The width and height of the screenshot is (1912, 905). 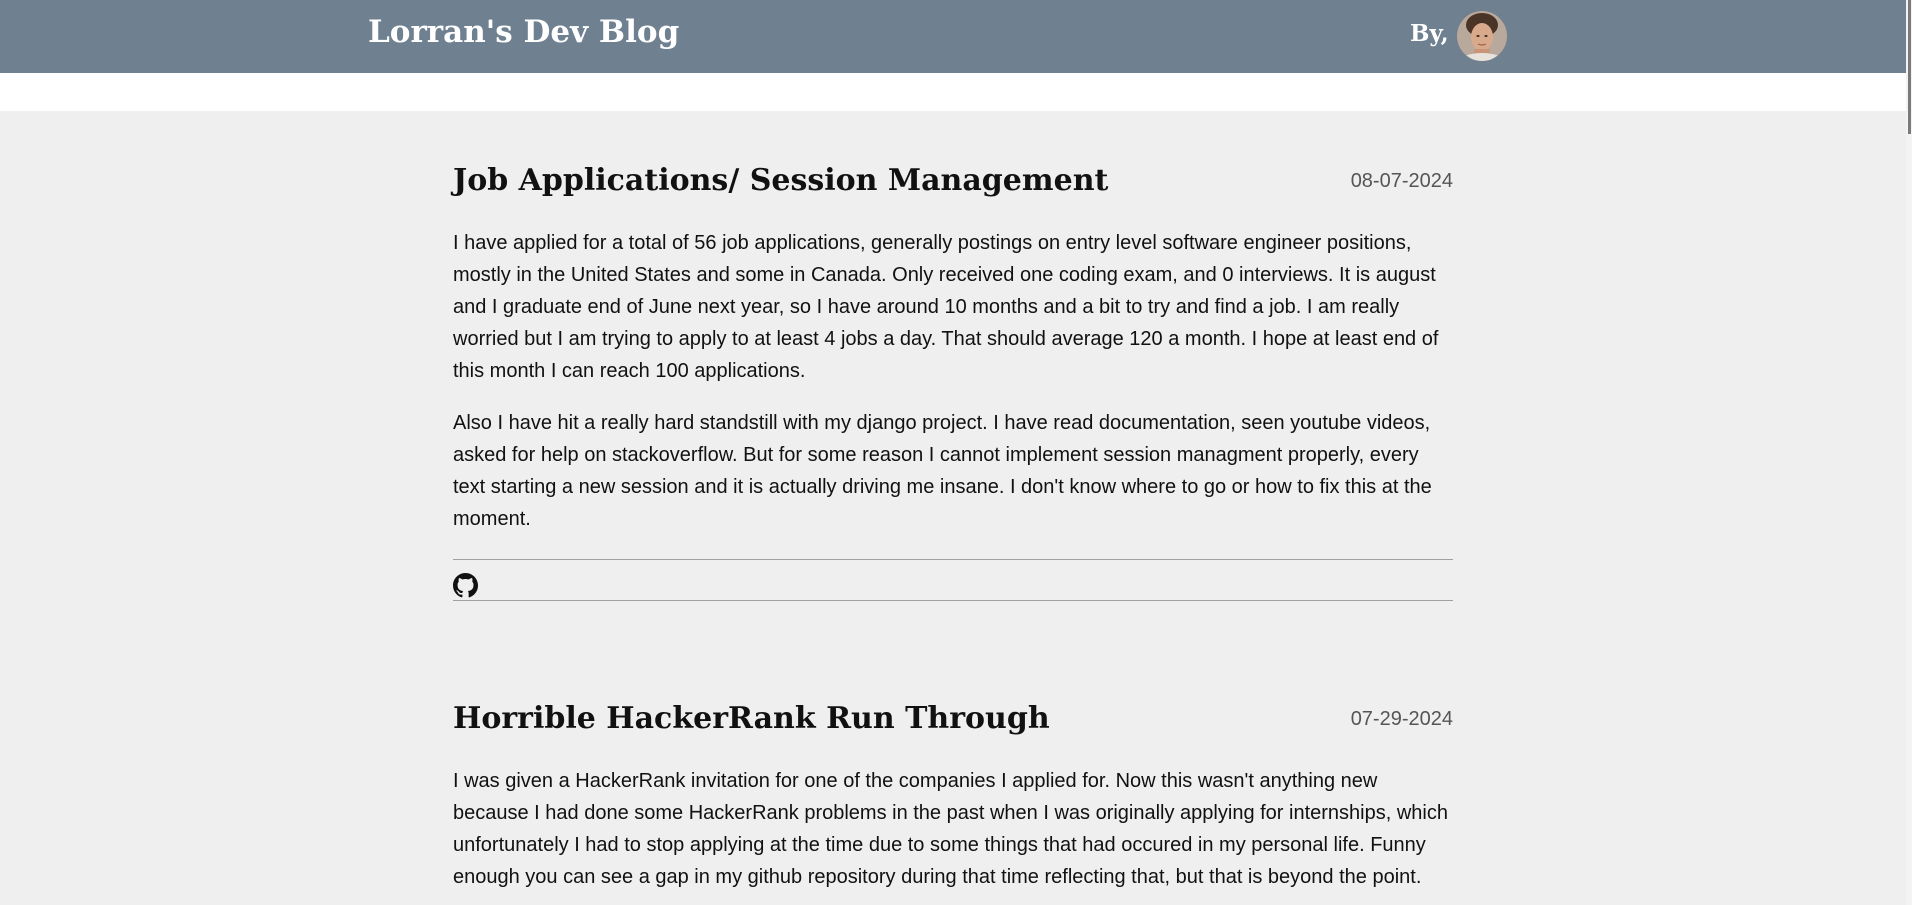 What do you see at coordinates (1909, 452) in the screenshot?
I see `scrollbar` at bounding box center [1909, 452].